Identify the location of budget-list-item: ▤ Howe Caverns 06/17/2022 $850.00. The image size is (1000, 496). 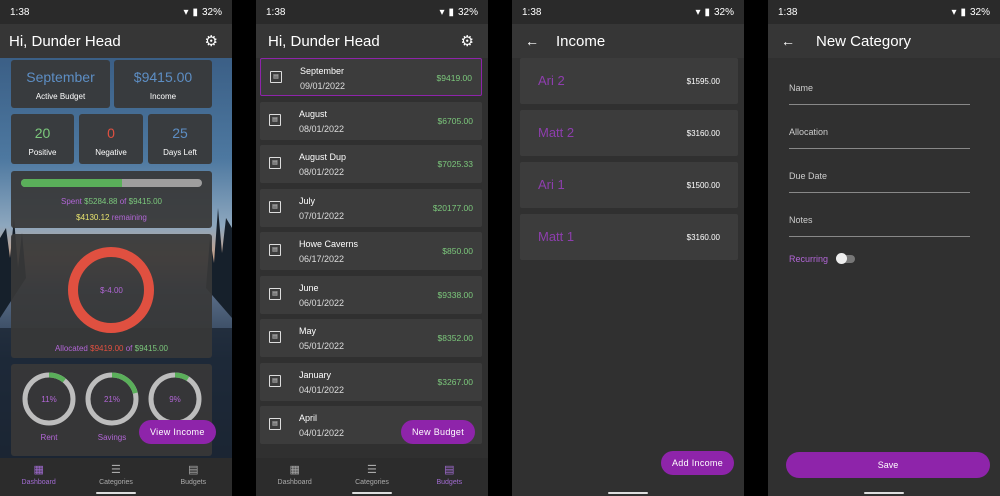
(371, 251).